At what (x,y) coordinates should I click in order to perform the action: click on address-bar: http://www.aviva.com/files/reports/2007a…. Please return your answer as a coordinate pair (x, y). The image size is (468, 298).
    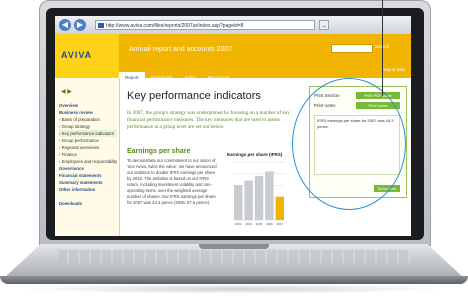
    Looking at the image, I should click on (205, 25).